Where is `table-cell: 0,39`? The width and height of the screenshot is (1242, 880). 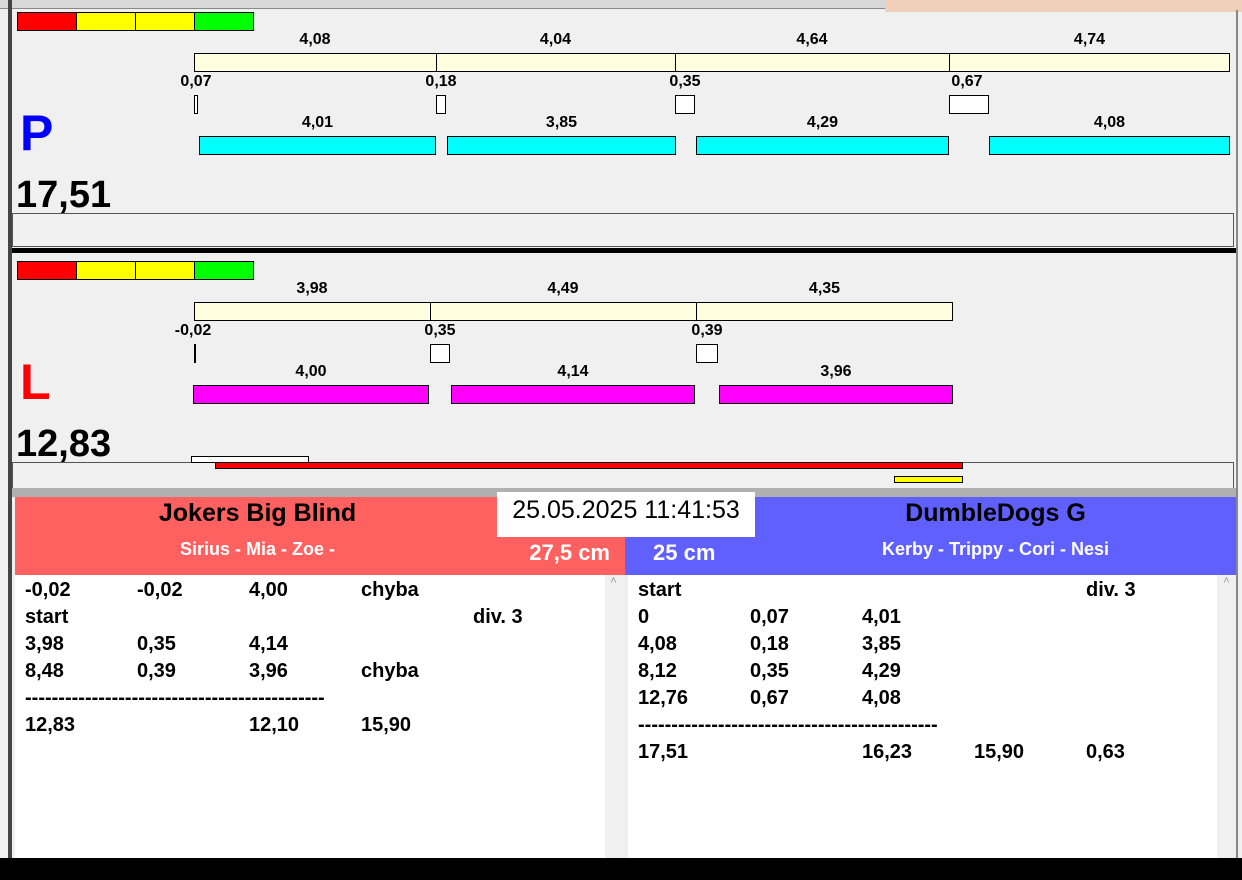
table-cell: 0,39 is located at coordinates (156, 671).